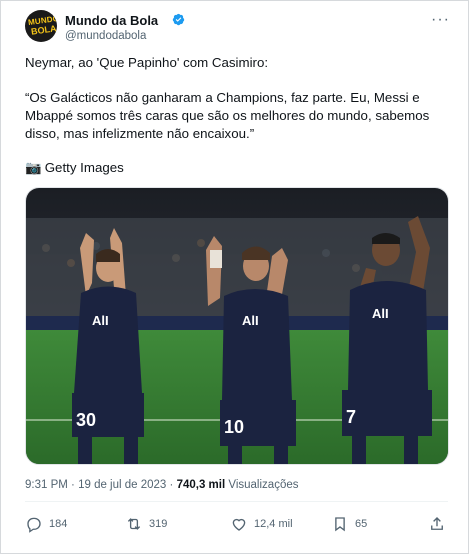  I want to click on bookmark-count: 65, so click(361, 524).